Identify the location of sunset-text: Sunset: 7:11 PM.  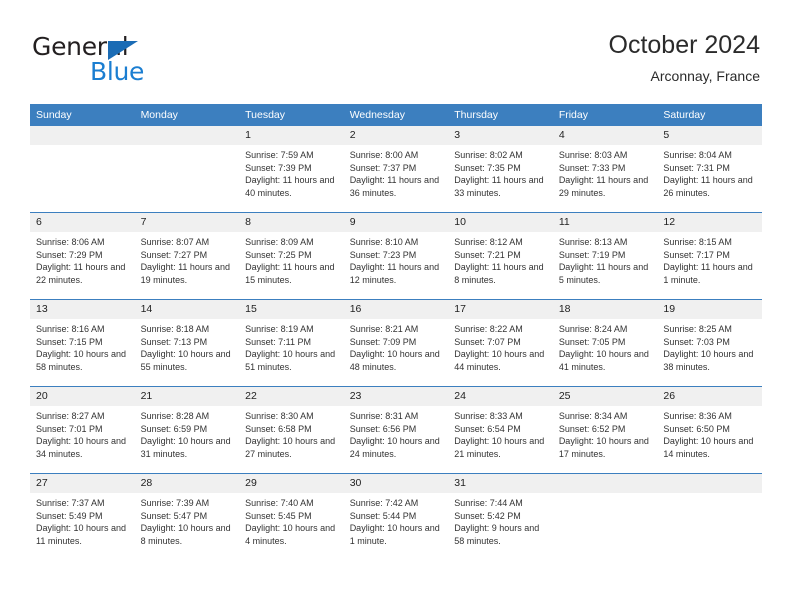
(278, 341).